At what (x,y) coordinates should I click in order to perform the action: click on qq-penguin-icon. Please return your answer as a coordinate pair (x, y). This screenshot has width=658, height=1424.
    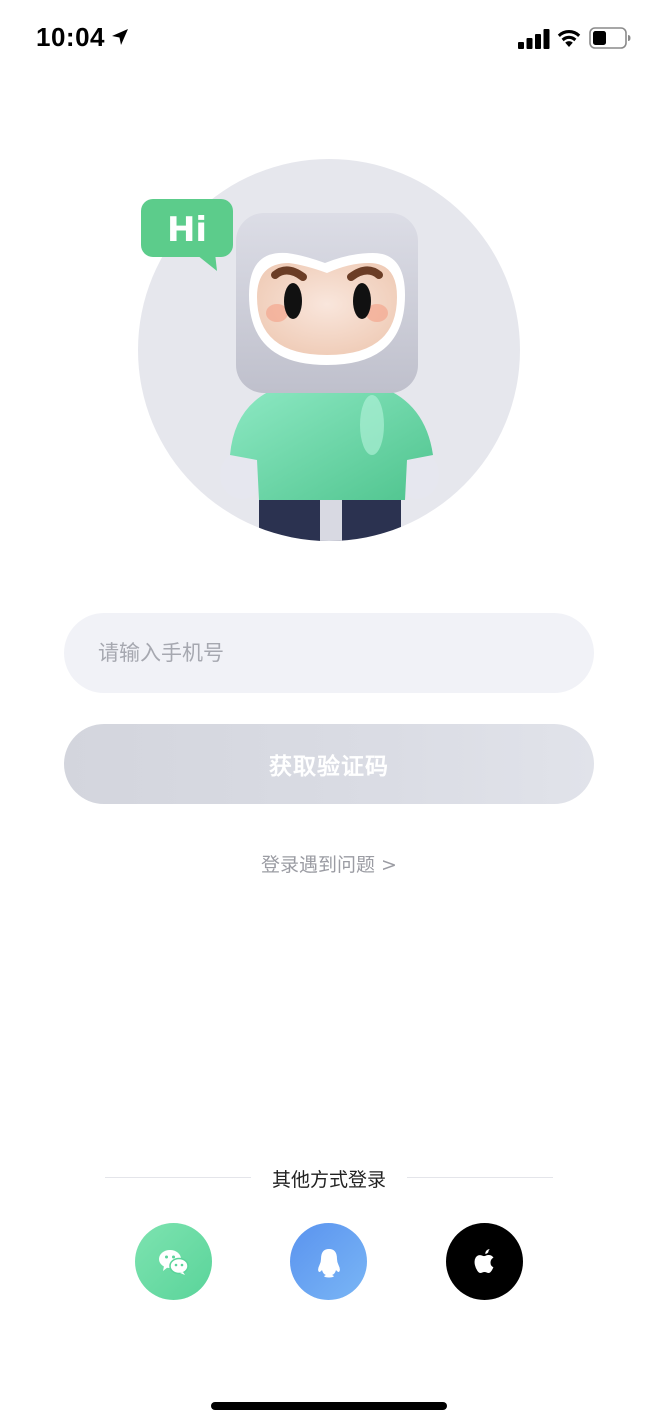
    Looking at the image, I should click on (328, 1262).